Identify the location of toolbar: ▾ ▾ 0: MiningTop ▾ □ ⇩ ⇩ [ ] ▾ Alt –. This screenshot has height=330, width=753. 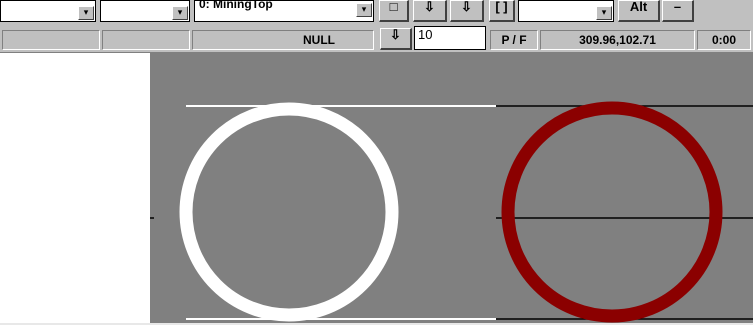
(376, 14).